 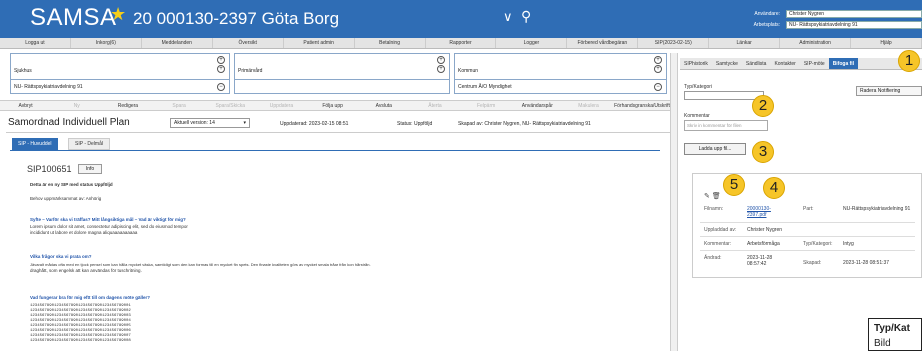 I want to click on save-send-button: Spara/Skicka, so click(x=230, y=106).